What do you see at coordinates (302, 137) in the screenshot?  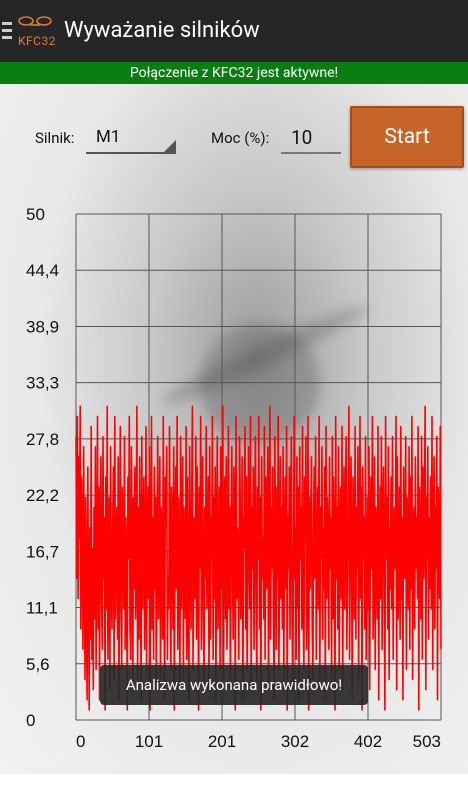 I see `power-input-value: 10` at bounding box center [302, 137].